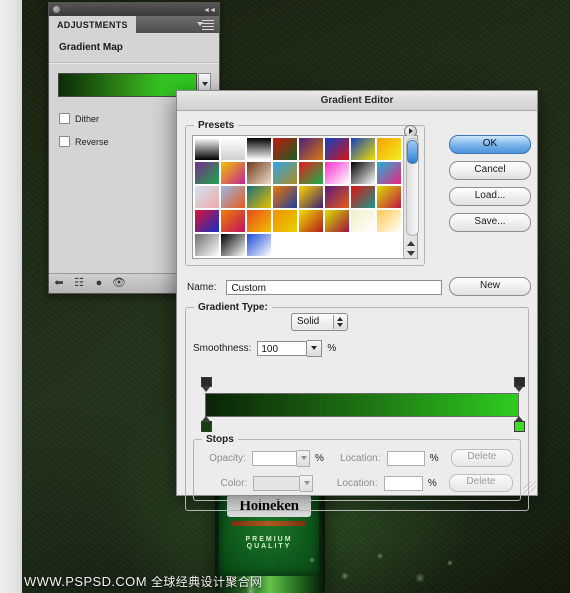  Describe the element at coordinates (308, 321) in the screenshot. I see `gradient-type-value: Solid` at that location.